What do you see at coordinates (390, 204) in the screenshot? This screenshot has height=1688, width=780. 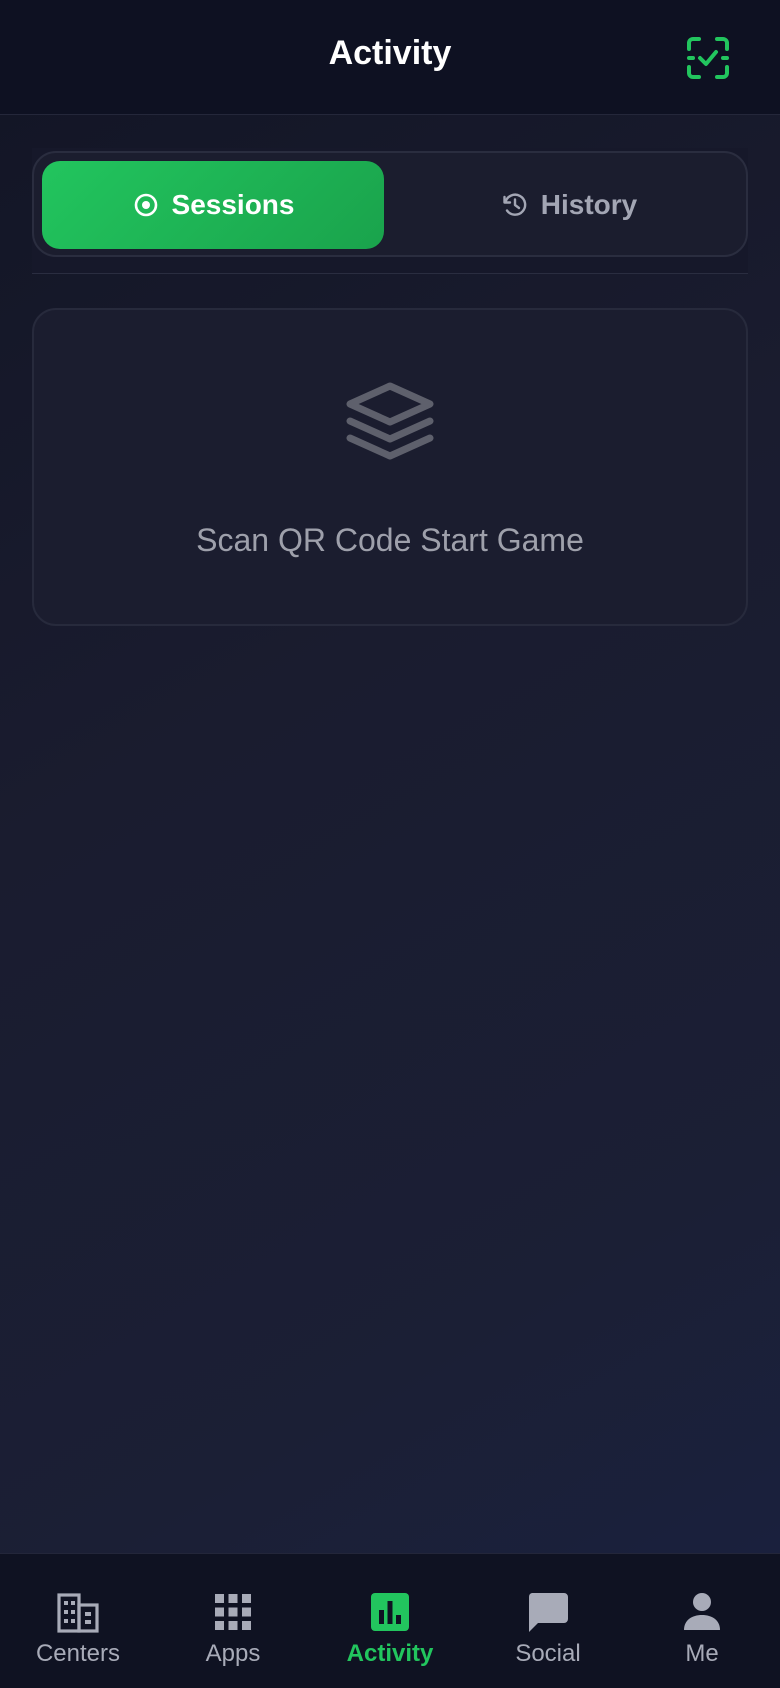 I see `tab-bar: Sessions History` at bounding box center [390, 204].